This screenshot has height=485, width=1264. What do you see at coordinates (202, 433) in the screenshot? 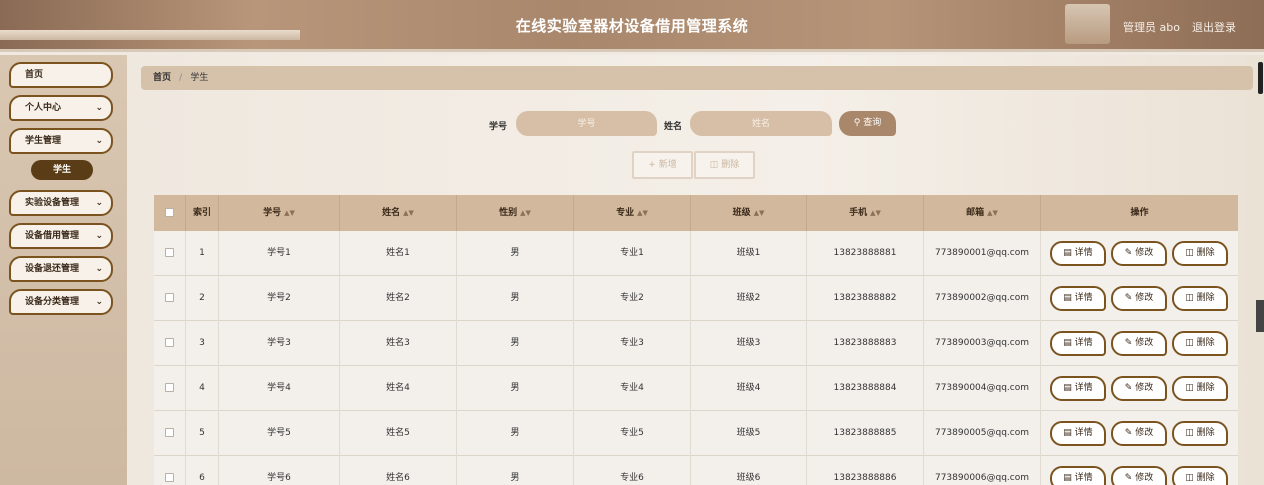
I see `index-cell: 5` at bounding box center [202, 433].